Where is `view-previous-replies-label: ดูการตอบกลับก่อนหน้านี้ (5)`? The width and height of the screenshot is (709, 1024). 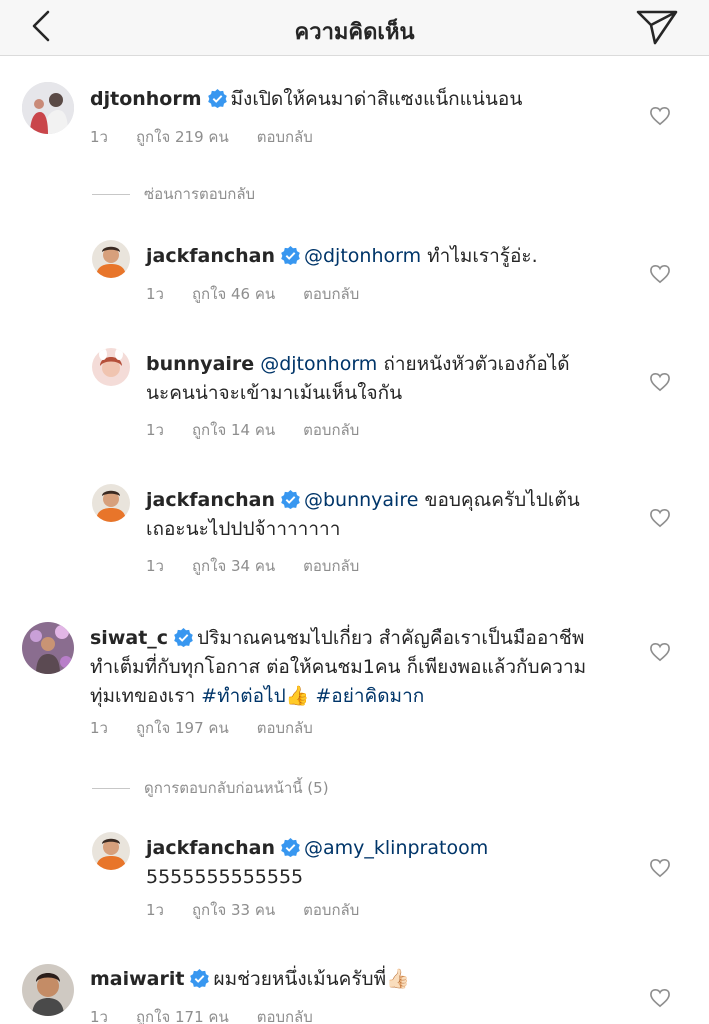 view-previous-replies-label: ดูการตอบกลับก่อนหน้านี้ (5) is located at coordinates (236, 788).